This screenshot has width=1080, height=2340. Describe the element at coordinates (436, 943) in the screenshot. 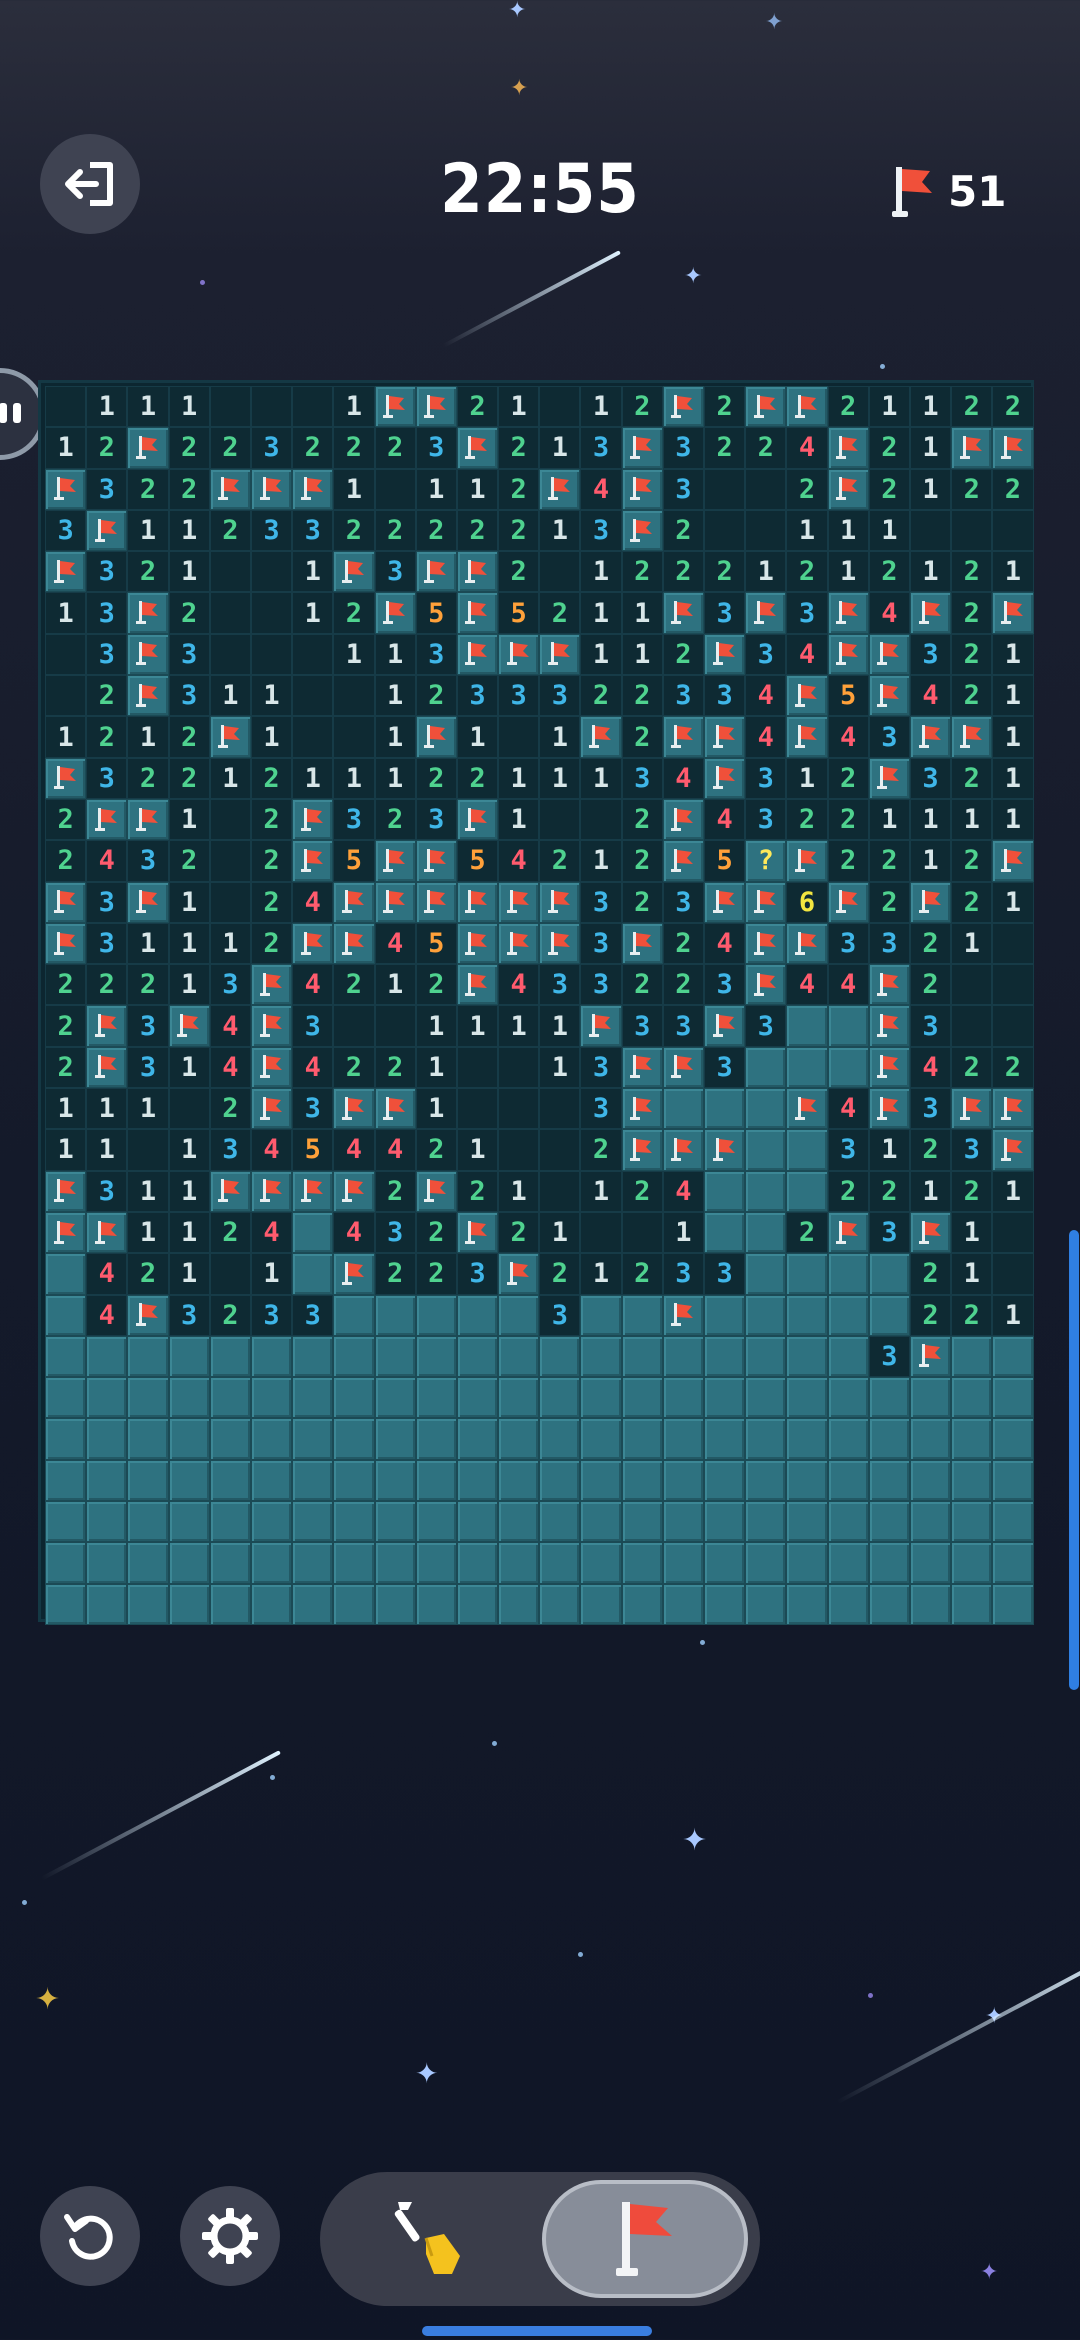

I see `number-cell: 5` at that location.